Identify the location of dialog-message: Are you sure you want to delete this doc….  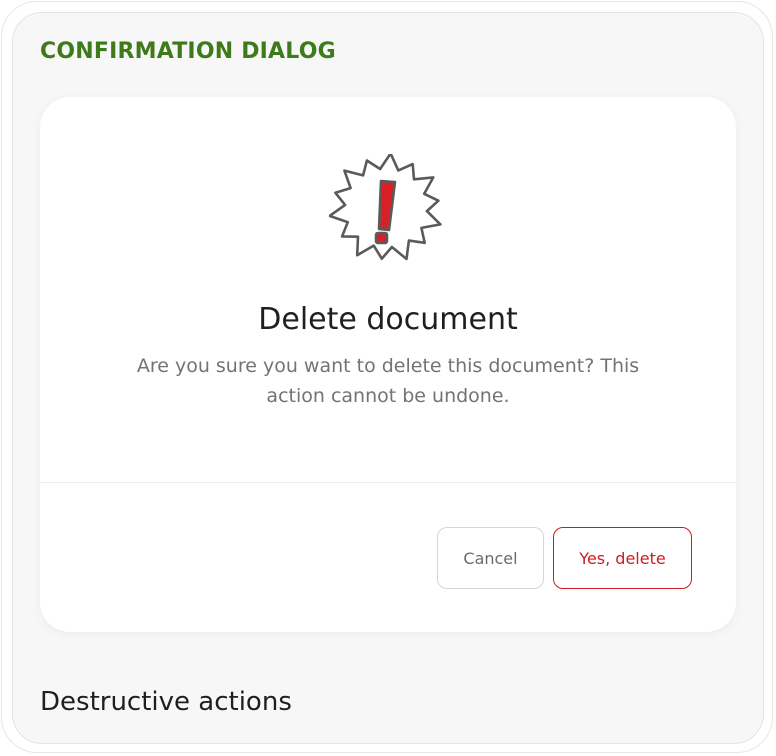
(388, 381).